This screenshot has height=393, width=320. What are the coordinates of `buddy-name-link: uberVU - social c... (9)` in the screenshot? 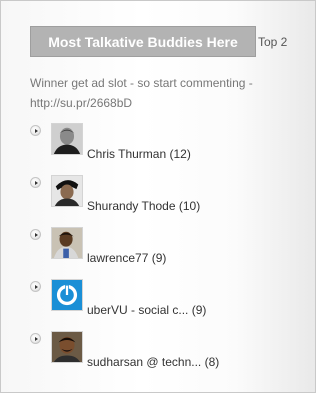 It's located at (146, 310).